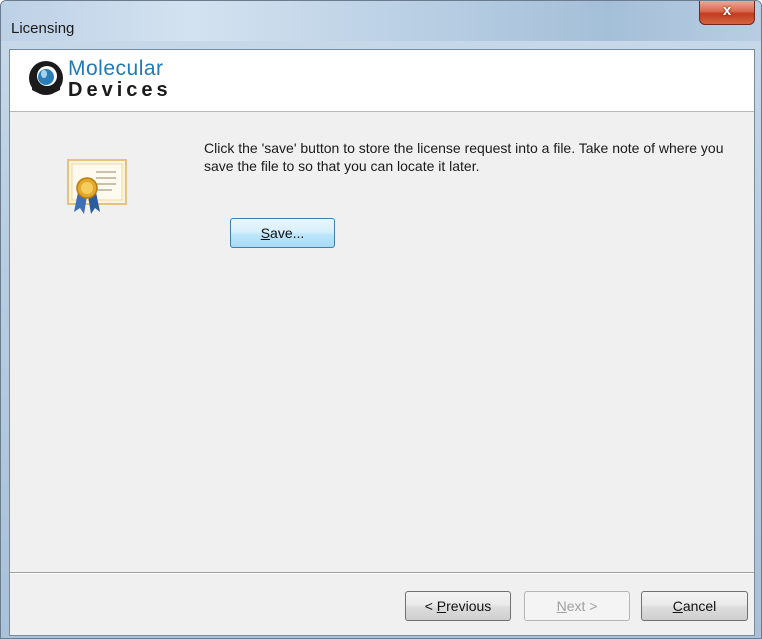 The height and width of the screenshot is (639, 762). I want to click on brand-name-line1: Molecular, so click(116, 68).